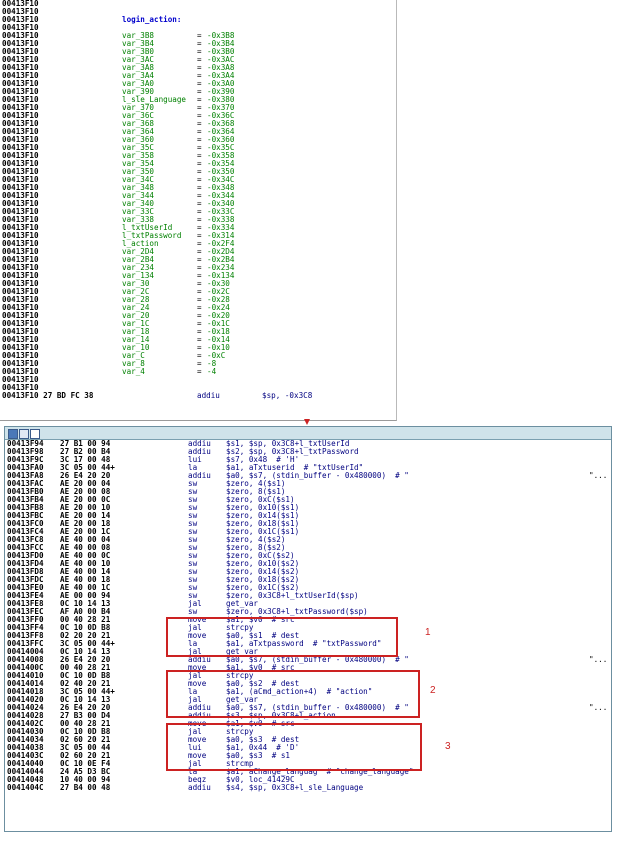  I want to click on flow-arrow-icon, so click(307, 422).